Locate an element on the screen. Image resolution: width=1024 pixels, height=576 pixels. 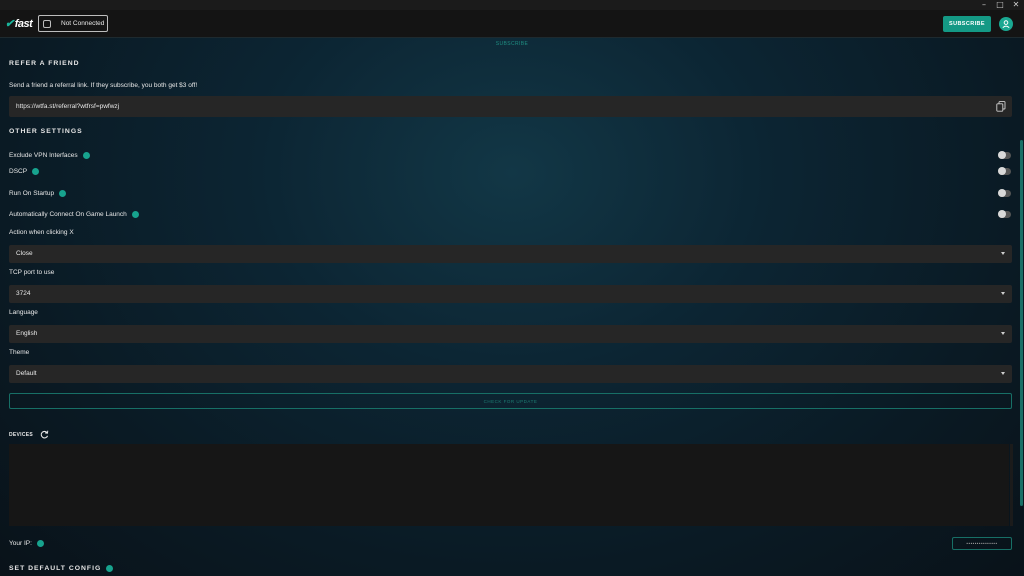
referral-link-value: https://wtfa.st/referral?wtfrsf=pwfwzj is located at coordinates (68, 106).